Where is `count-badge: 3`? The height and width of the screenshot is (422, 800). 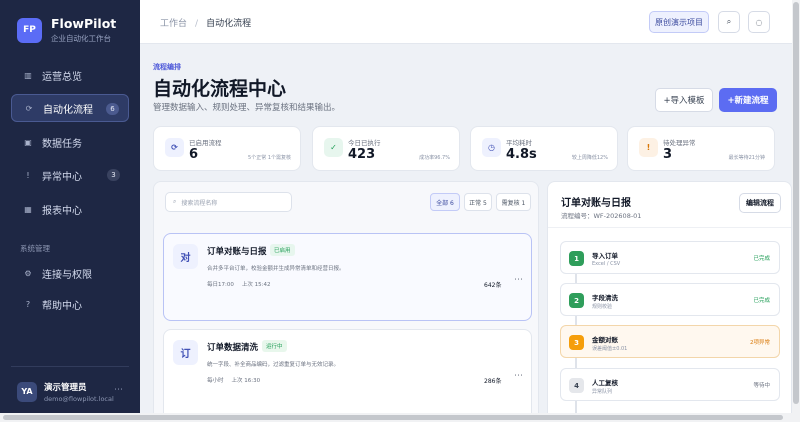 count-badge: 3 is located at coordinates (113, 175).